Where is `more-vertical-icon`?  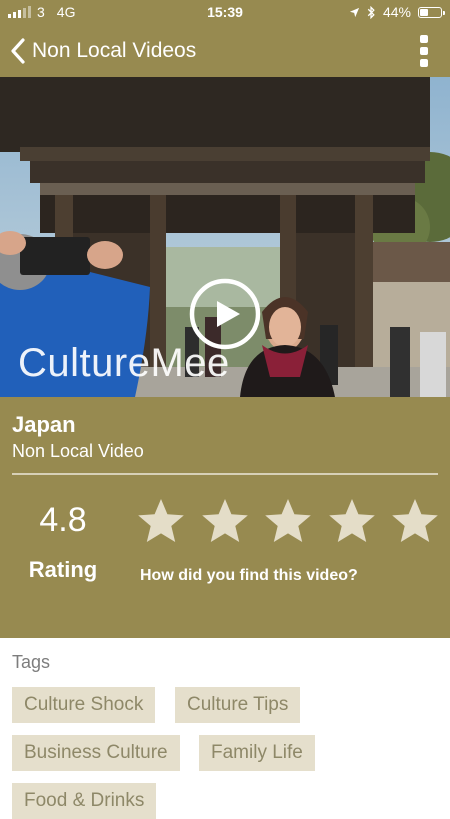
more-vertical-icon is located at coordinates (424, 39).